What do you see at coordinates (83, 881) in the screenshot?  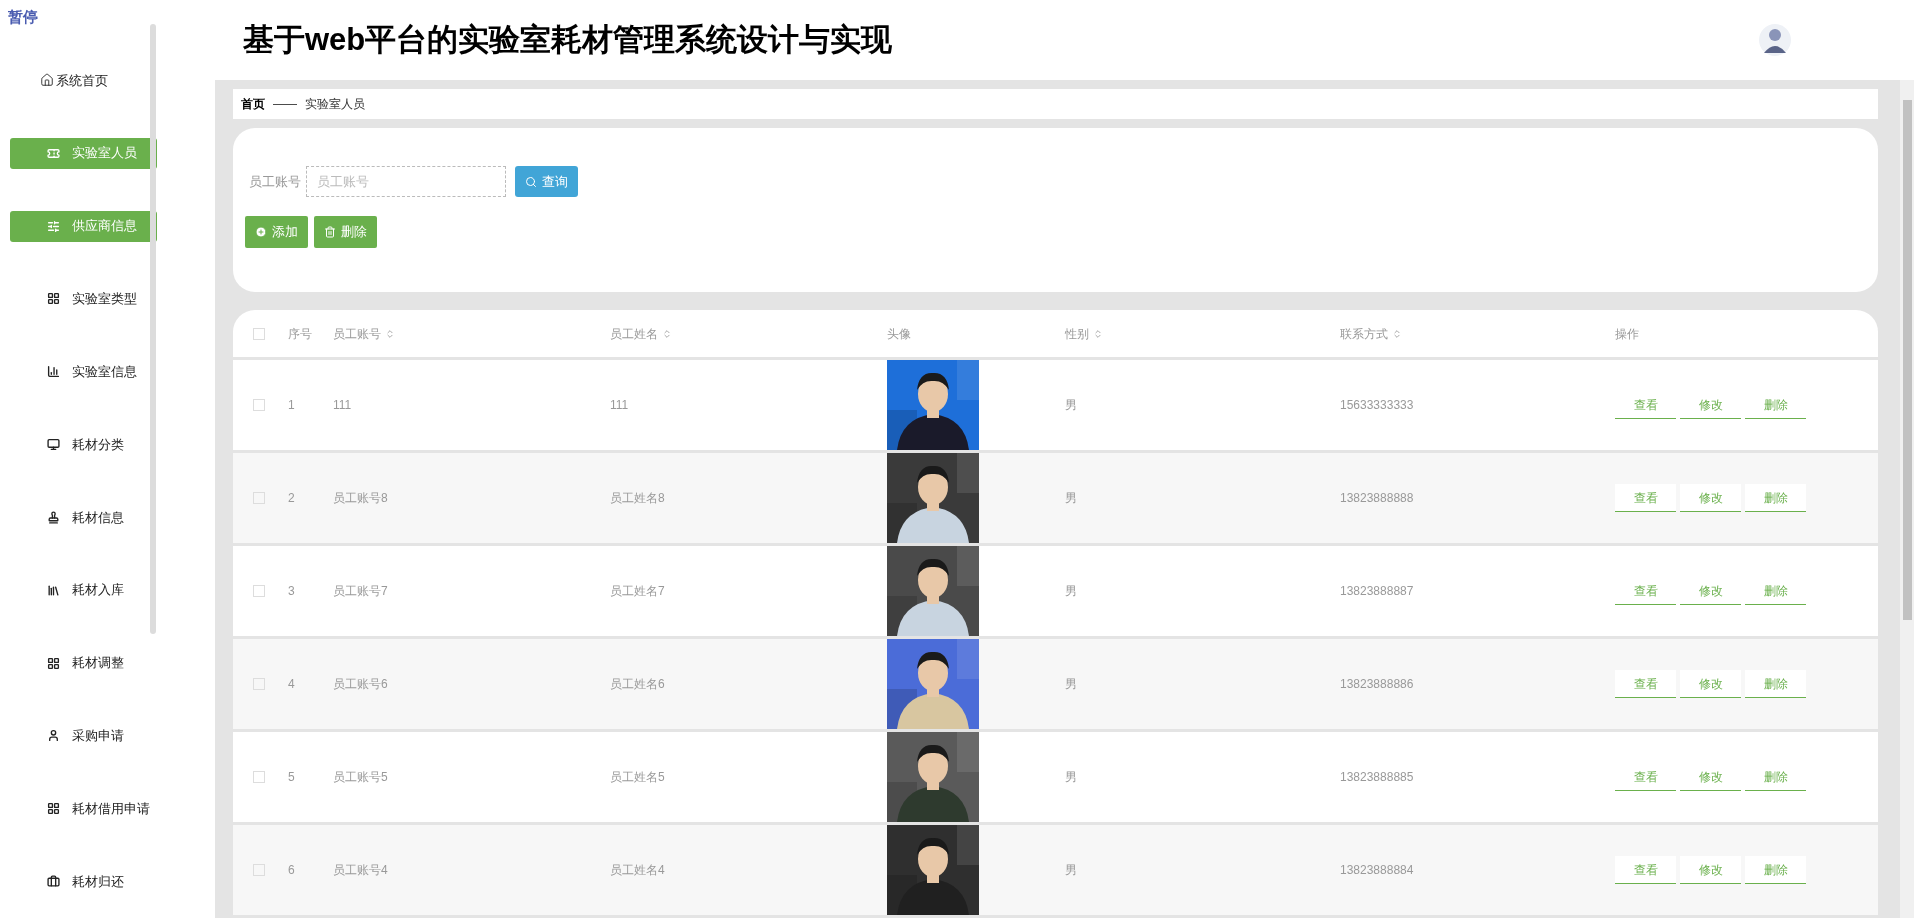 I see `sidebar-item: 耗材归还` at bounding box center [83, 881].